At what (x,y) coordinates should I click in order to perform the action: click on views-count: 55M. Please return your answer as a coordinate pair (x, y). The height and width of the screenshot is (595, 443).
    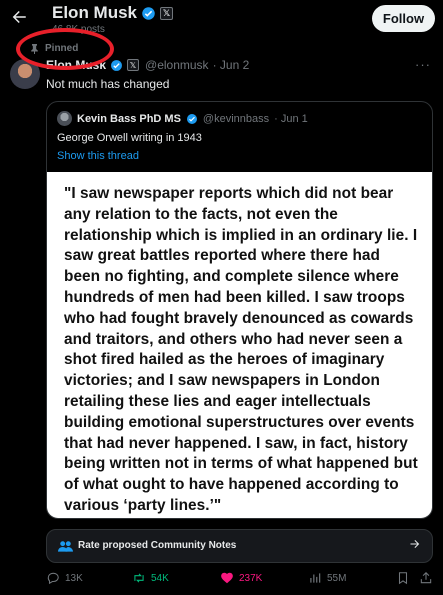
    Looking at the image, I should click on (337, 578).